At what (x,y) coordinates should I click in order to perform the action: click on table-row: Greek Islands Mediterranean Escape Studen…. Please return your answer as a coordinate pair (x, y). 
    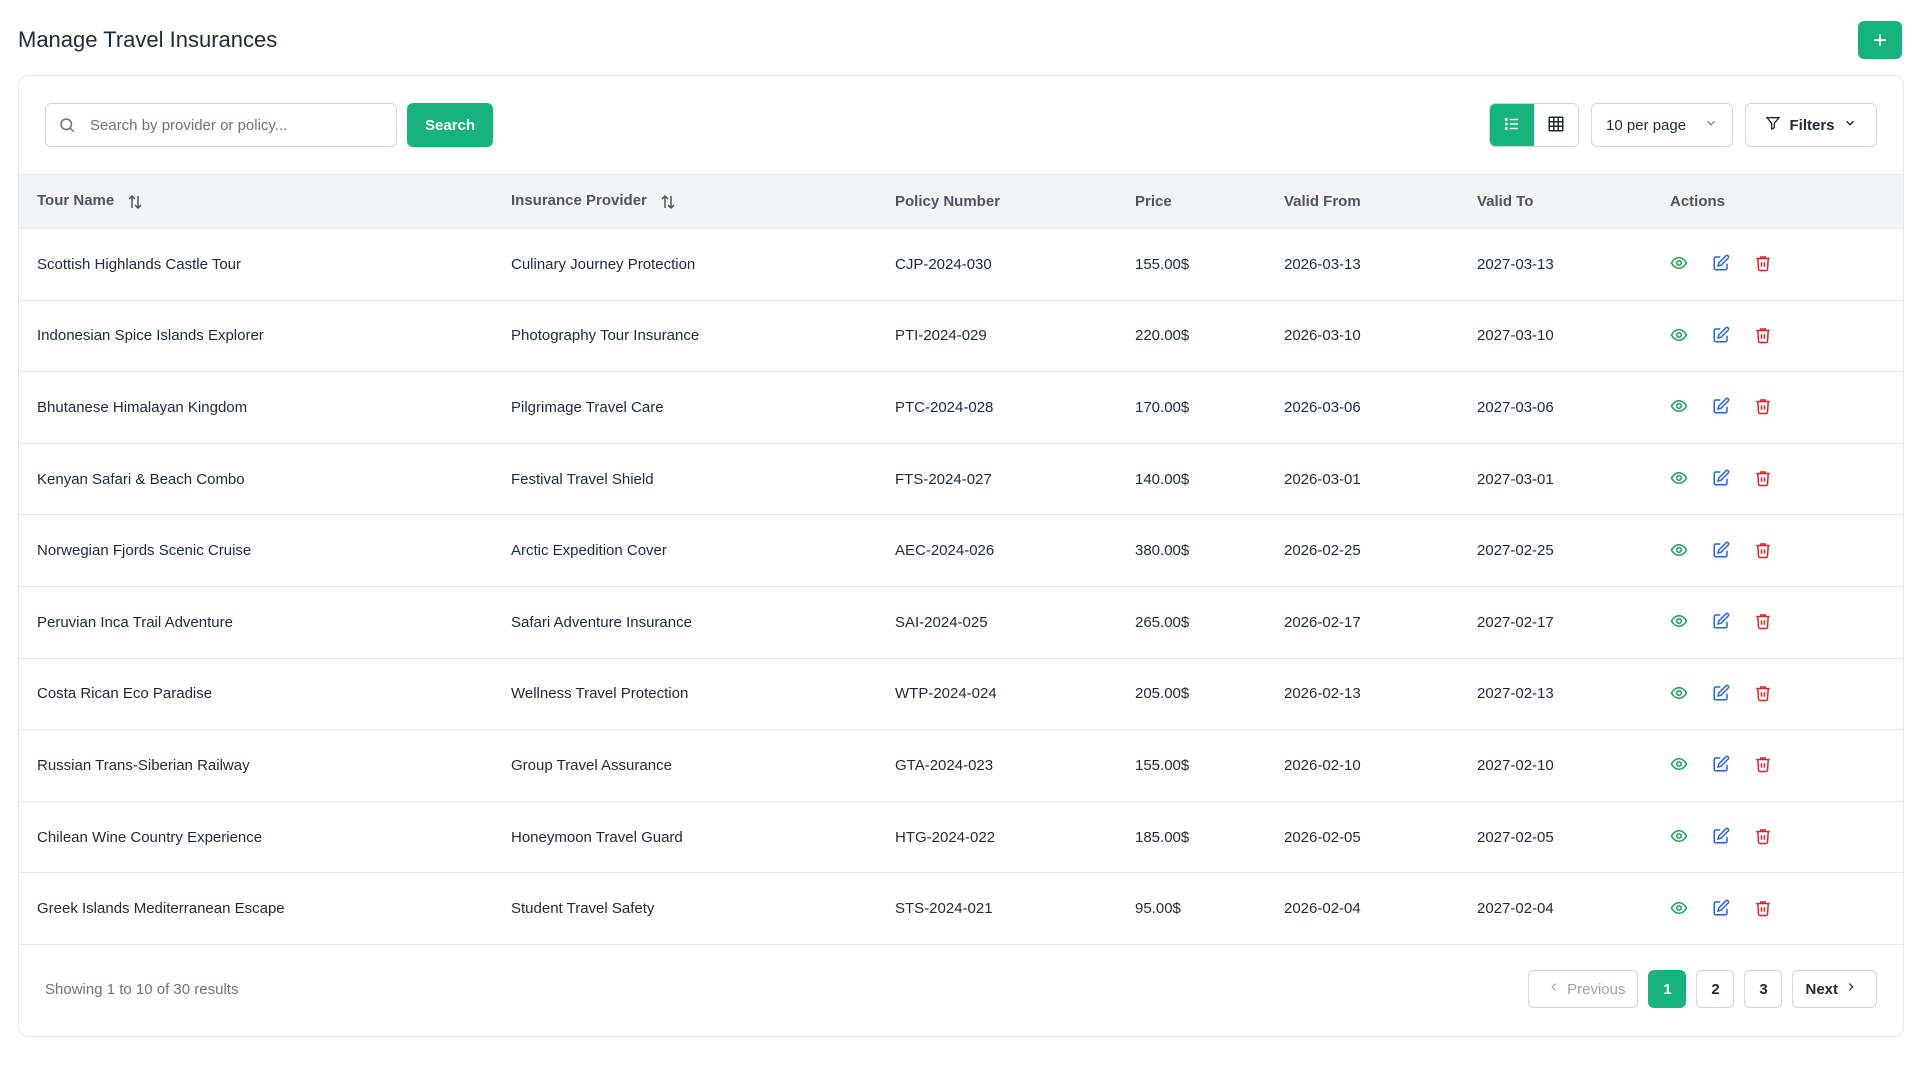
    Looking at the image, I should click on (961, 909).